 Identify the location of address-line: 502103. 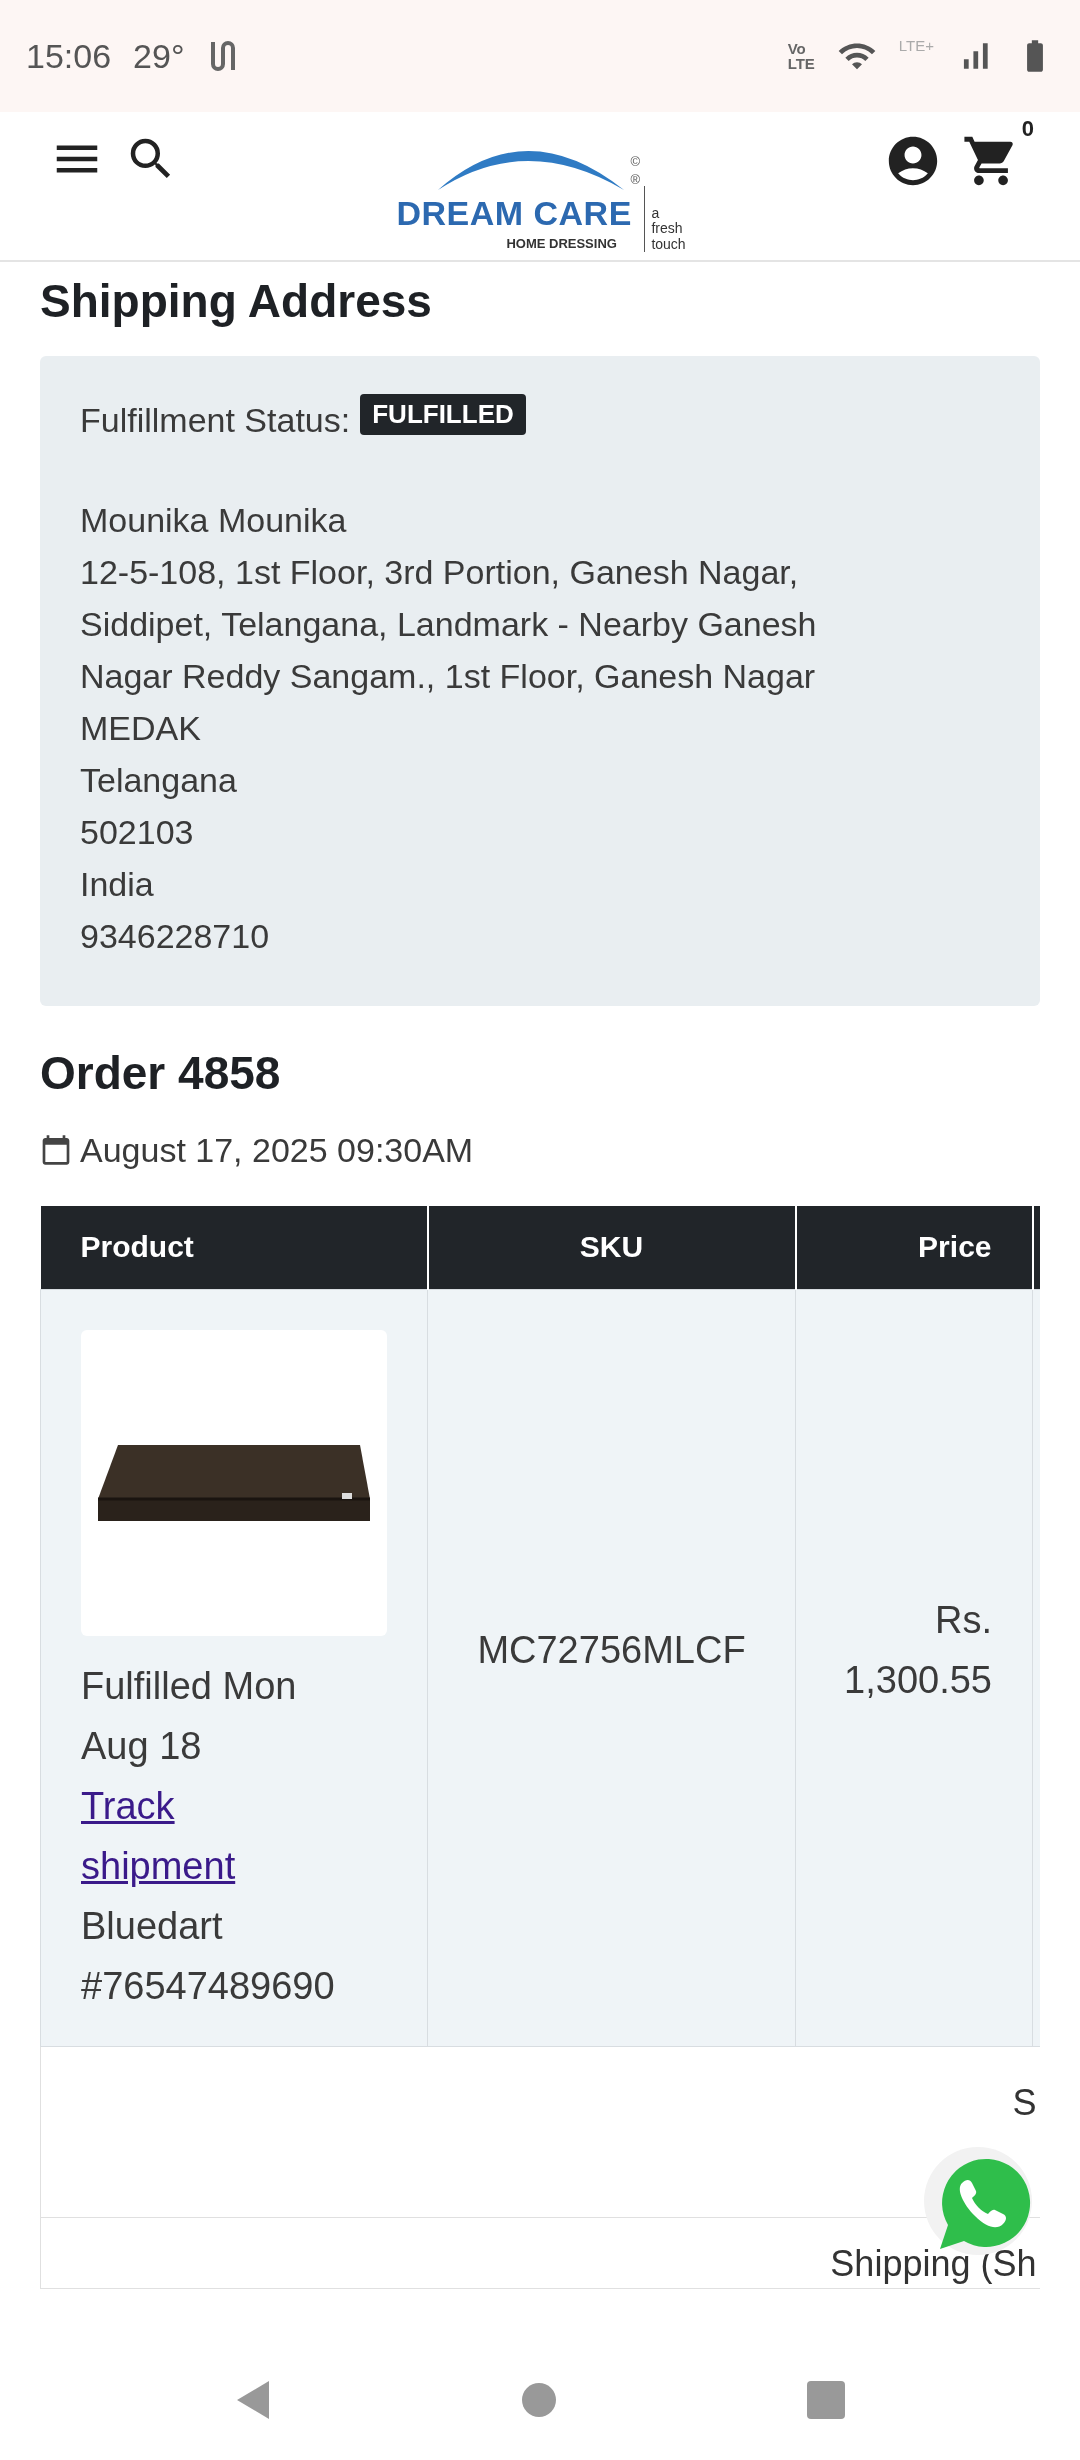
(137, 832).